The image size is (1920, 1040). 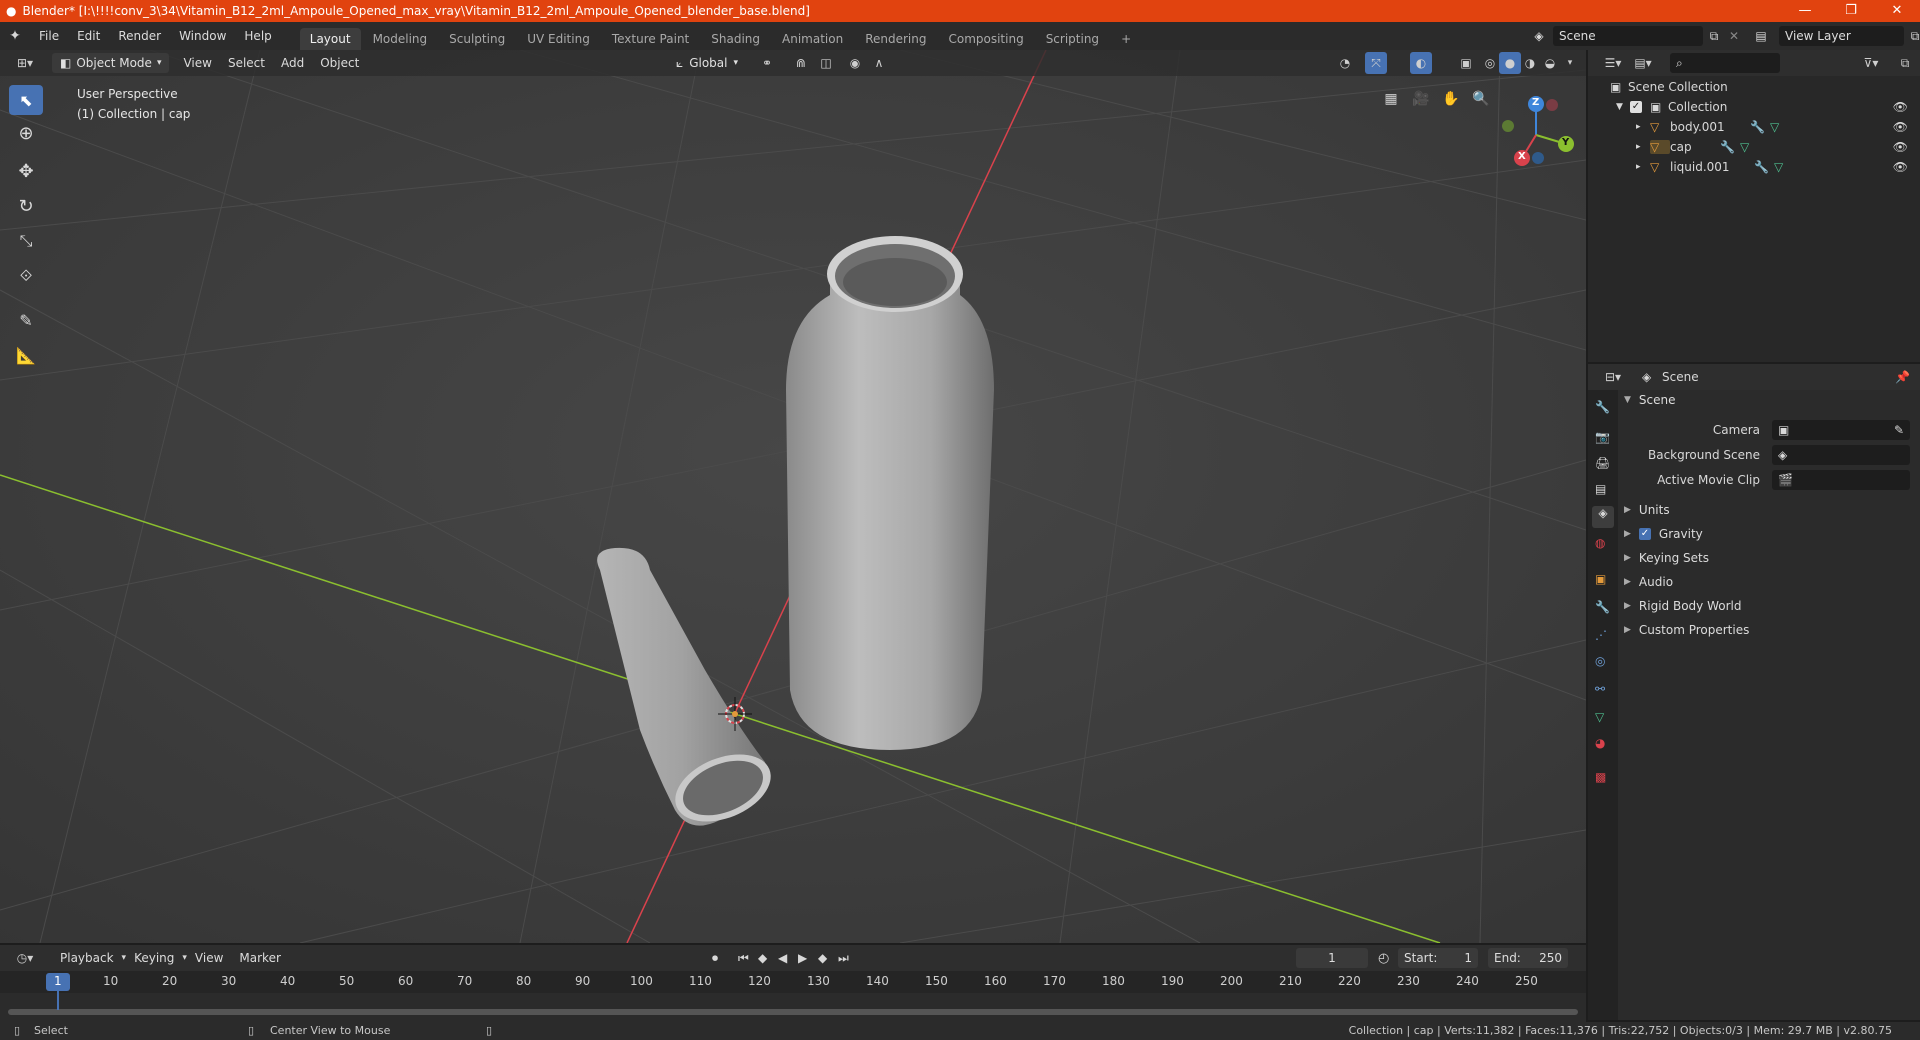 I want to click on camera-view-icon: 🎥, so click(x=1421, y=99).